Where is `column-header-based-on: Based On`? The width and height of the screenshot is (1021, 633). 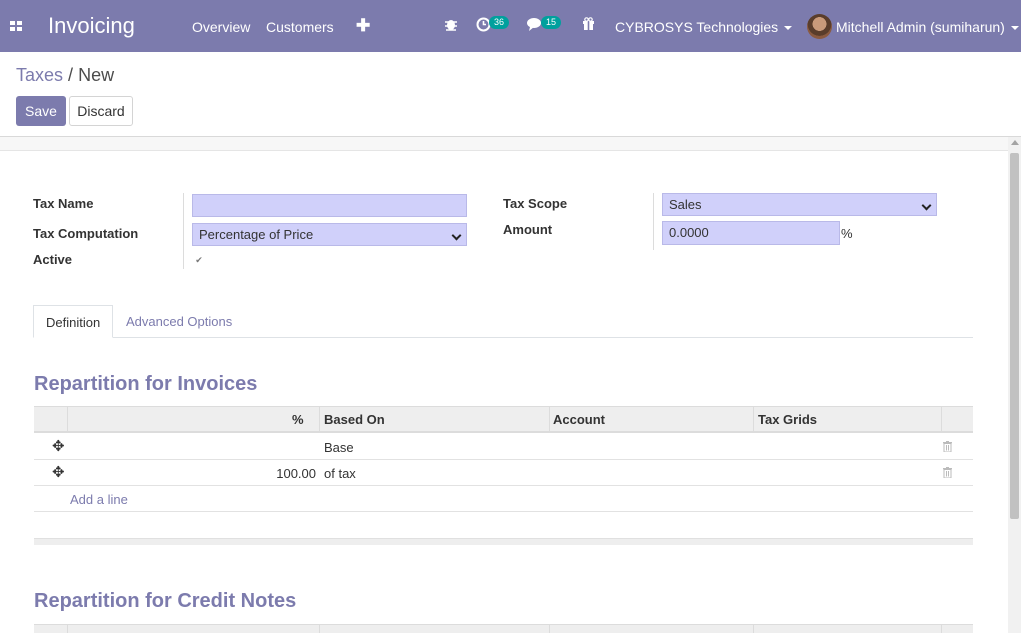 column-header-based-on: Based On is located at coordinates (354, 419).